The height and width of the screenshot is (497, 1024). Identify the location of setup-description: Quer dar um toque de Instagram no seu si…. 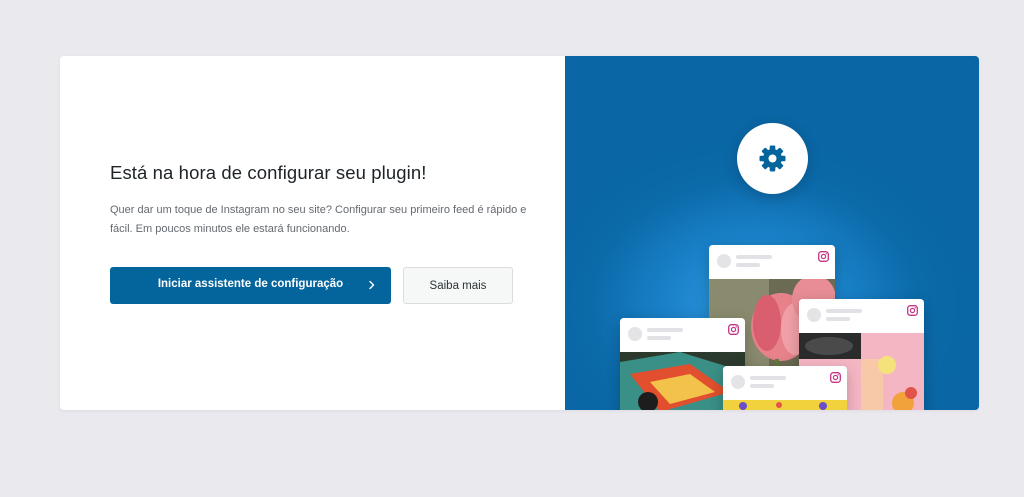
(318, 219).